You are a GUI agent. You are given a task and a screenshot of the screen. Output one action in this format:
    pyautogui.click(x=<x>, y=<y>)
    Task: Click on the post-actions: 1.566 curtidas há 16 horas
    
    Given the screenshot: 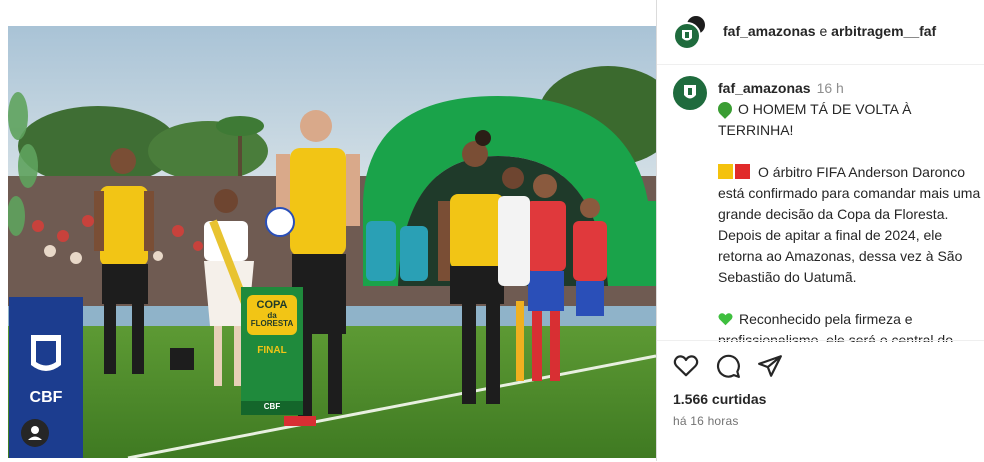 What is the action you would take?
    pyautogui.click(x=820, y=401)
    